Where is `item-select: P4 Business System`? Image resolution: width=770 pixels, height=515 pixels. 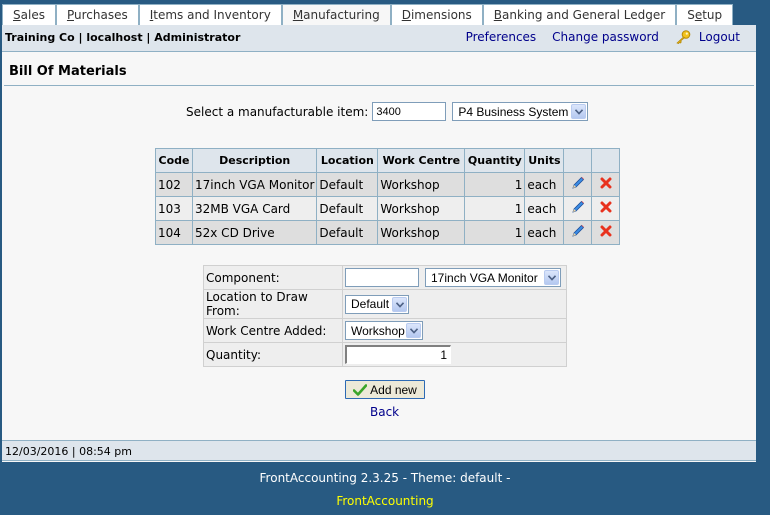 item-select: P4 Business System is located at coordinates (520, 111).